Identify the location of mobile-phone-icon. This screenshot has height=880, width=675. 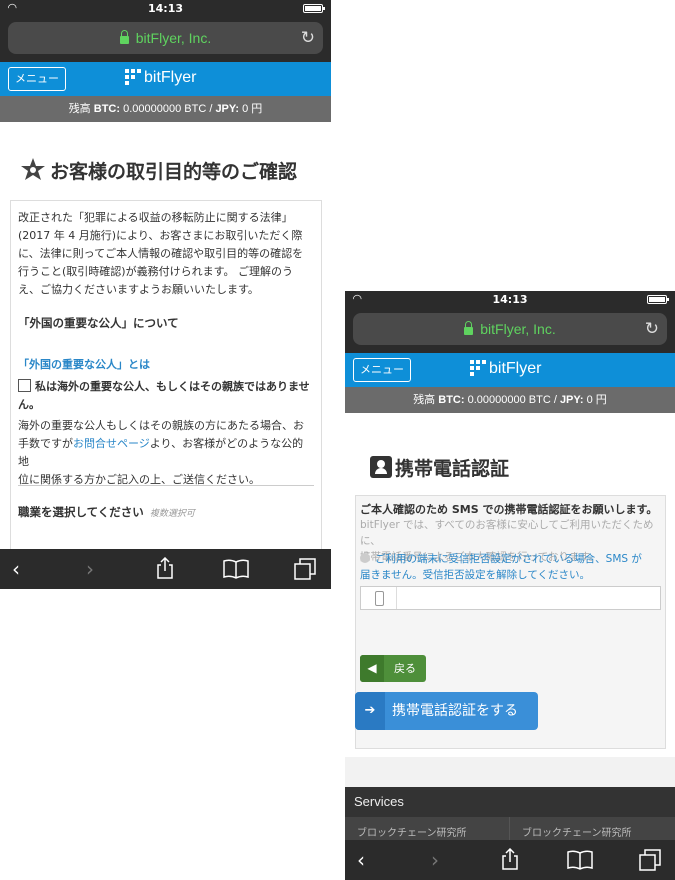
(379, 598).